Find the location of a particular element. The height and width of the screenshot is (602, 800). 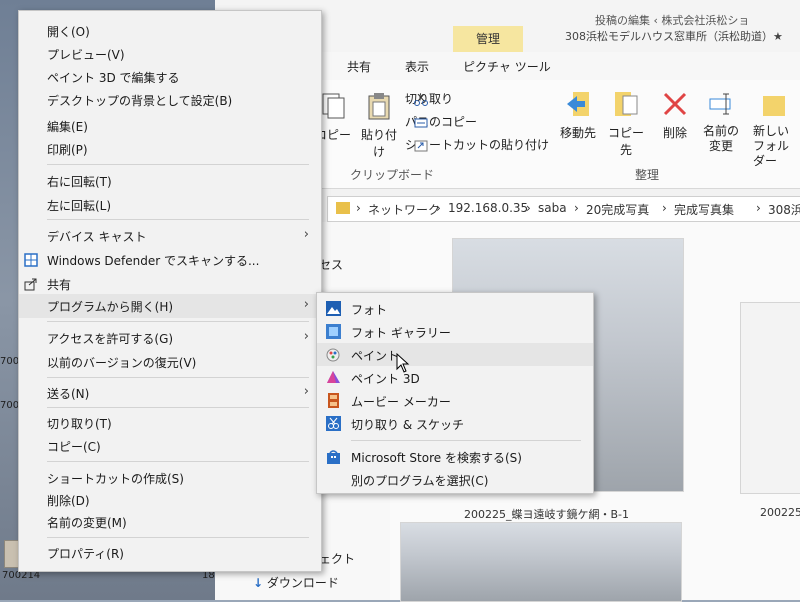

move-to-button: 移動先 is located at coordinates (578, 115).